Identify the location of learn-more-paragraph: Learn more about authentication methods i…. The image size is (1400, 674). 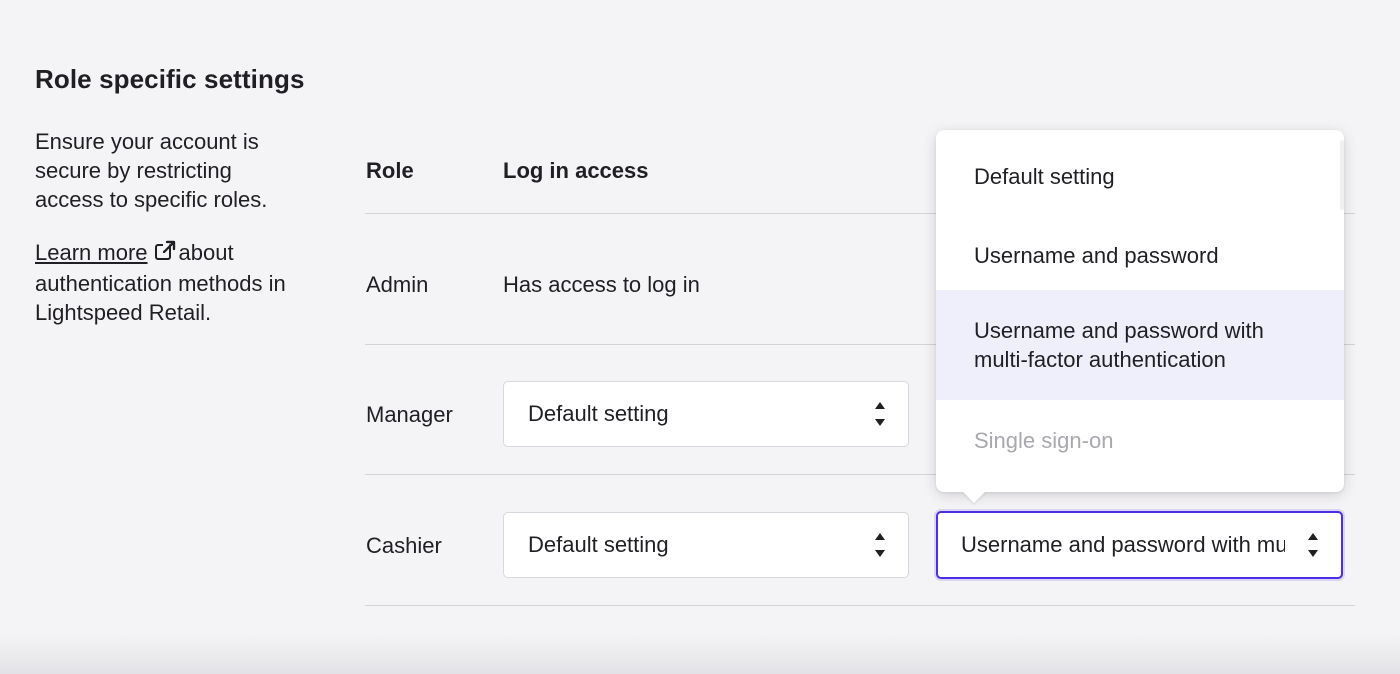
(165, 282).